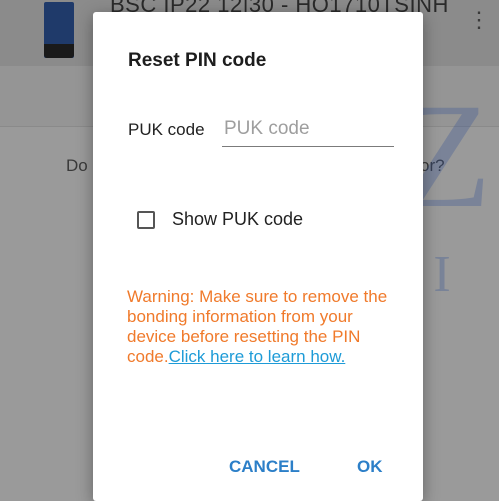 Image resolution: width=499 pixels, height=501 pixels. Describe the element at coordinates (59, 30) in the screenshot. I see `device-icon` at that location.